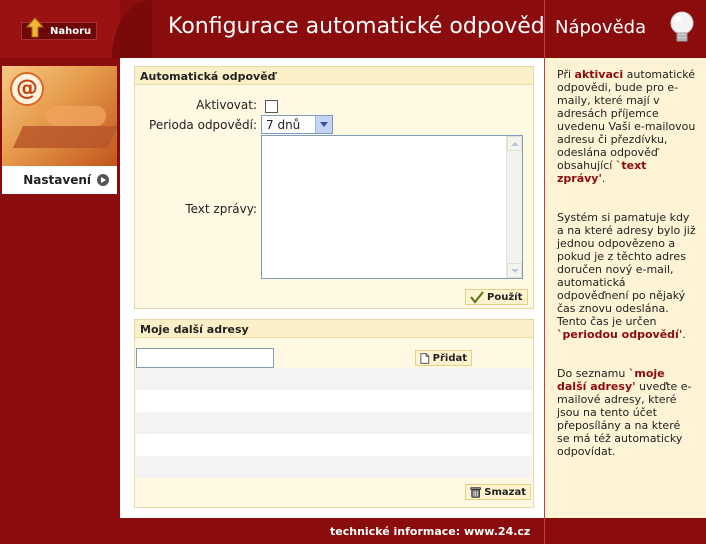  I want to click on footer: technické informace: www.24.cz, so click(353, 531).